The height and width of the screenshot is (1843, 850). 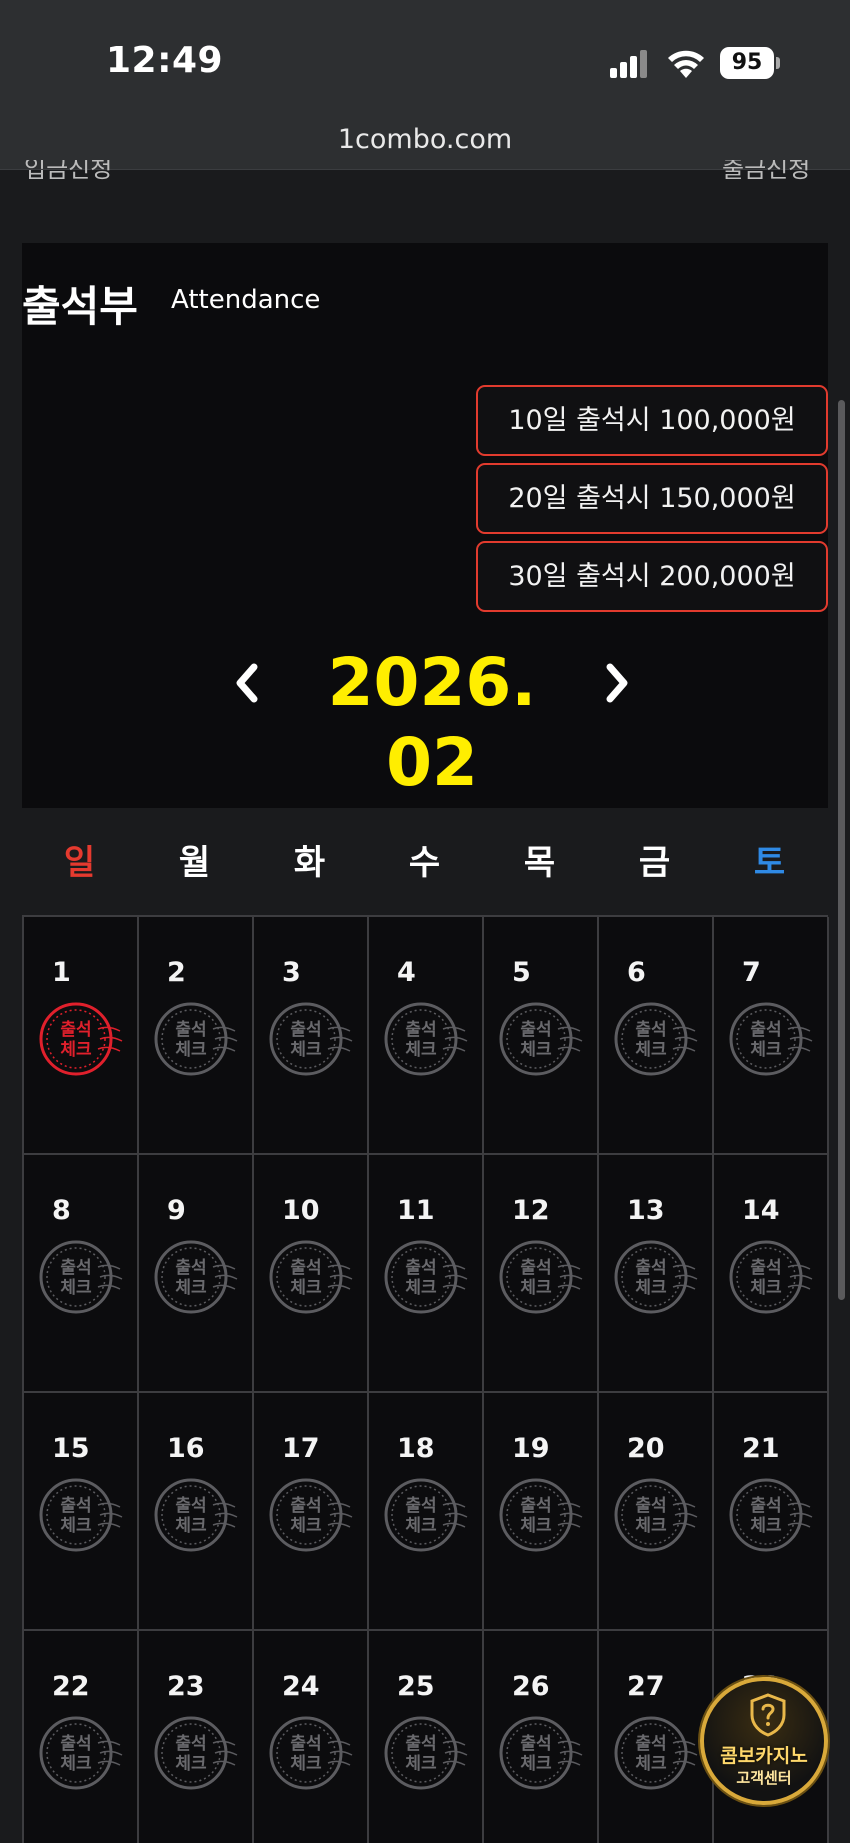 I want to click on calendar-day-cell: 1 출석 체크, so click(x=81, y=1036).